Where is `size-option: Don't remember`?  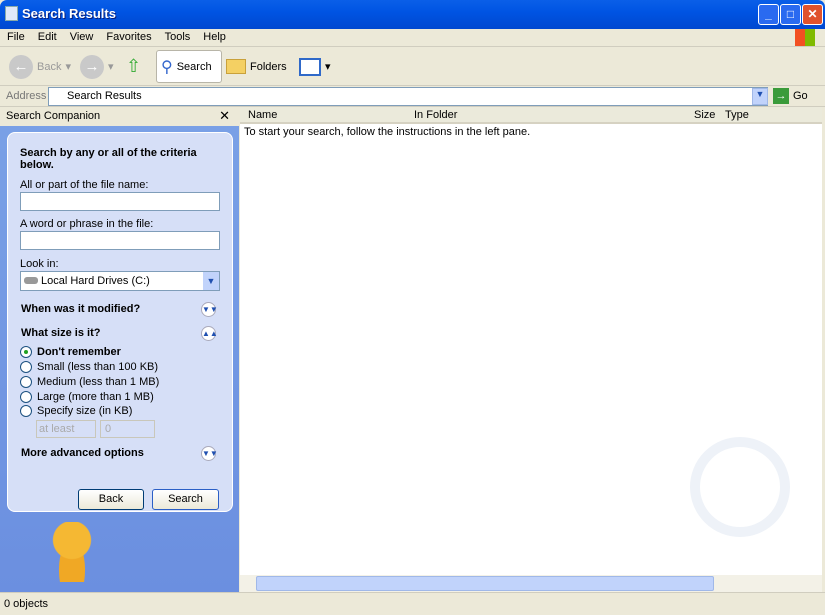
size-option: Don't remember is located at coordinates (70, 352).